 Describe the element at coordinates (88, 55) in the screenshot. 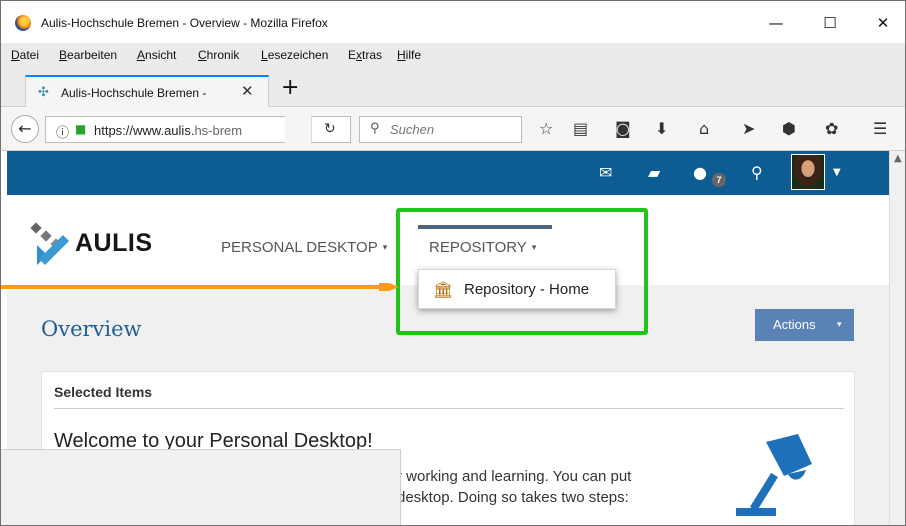

I see `menu-bearbeiten: Bearbeiten` at that location.